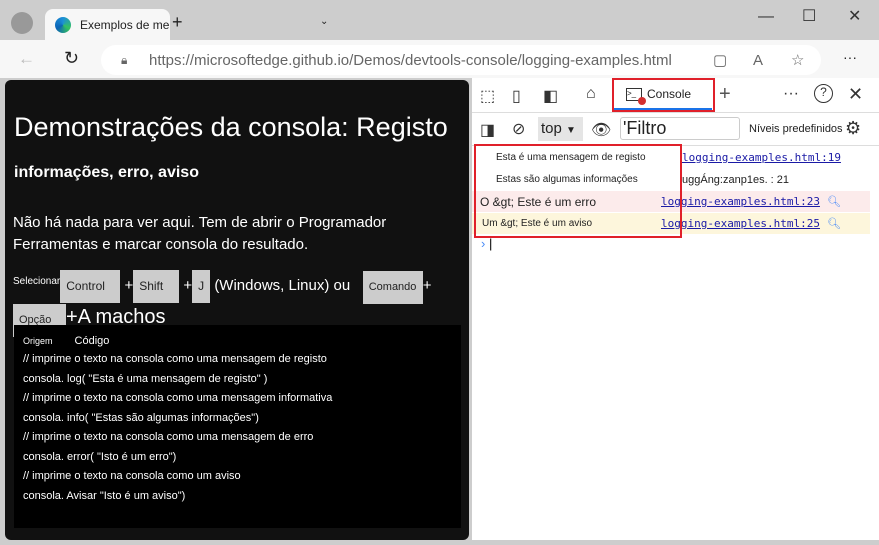 This screenshot has height=545, width=879. Describe the element at coordinates (156, 286) in the screenshot. I see `key-shift: Shift` at that location.